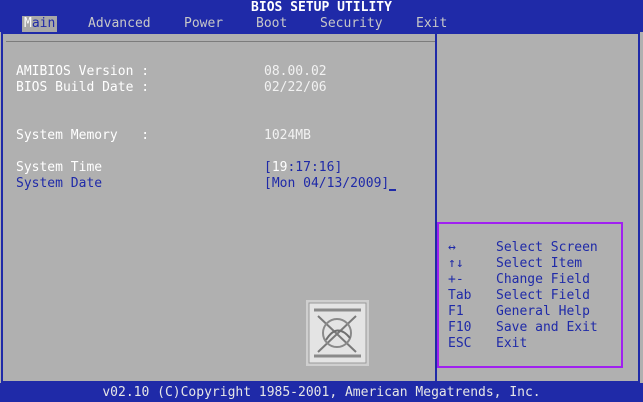 Image resolution: width=643 pixels, height=402 pixels. I want to click on bios-title: BIOS SETUP UTILITY, so click(321, 7).